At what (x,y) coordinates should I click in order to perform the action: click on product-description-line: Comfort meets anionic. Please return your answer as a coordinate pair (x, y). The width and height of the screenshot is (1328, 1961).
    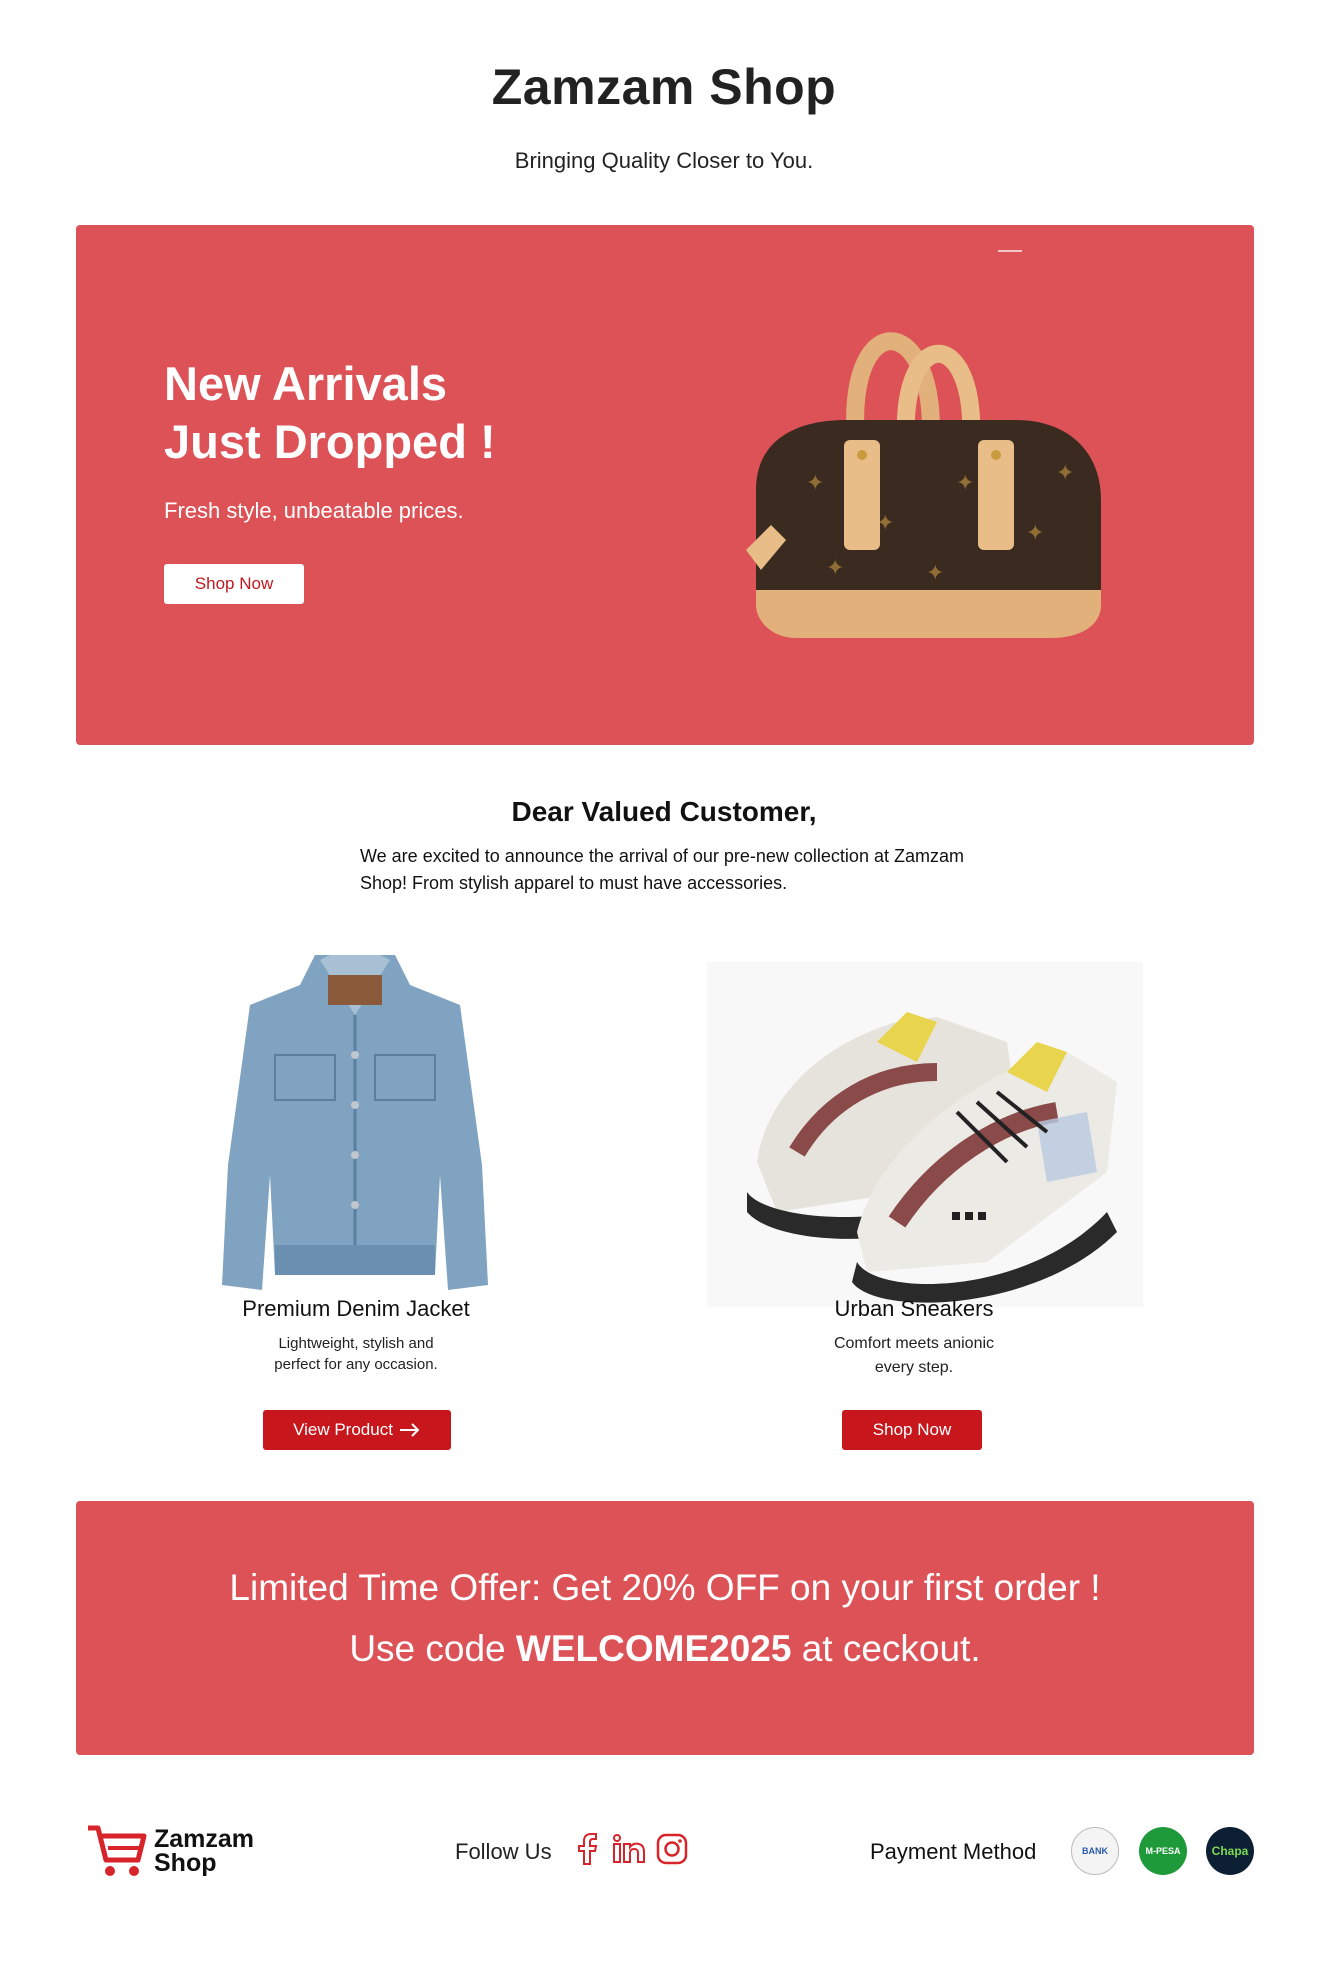
    Looking at the image, I should click on (914, 1343).